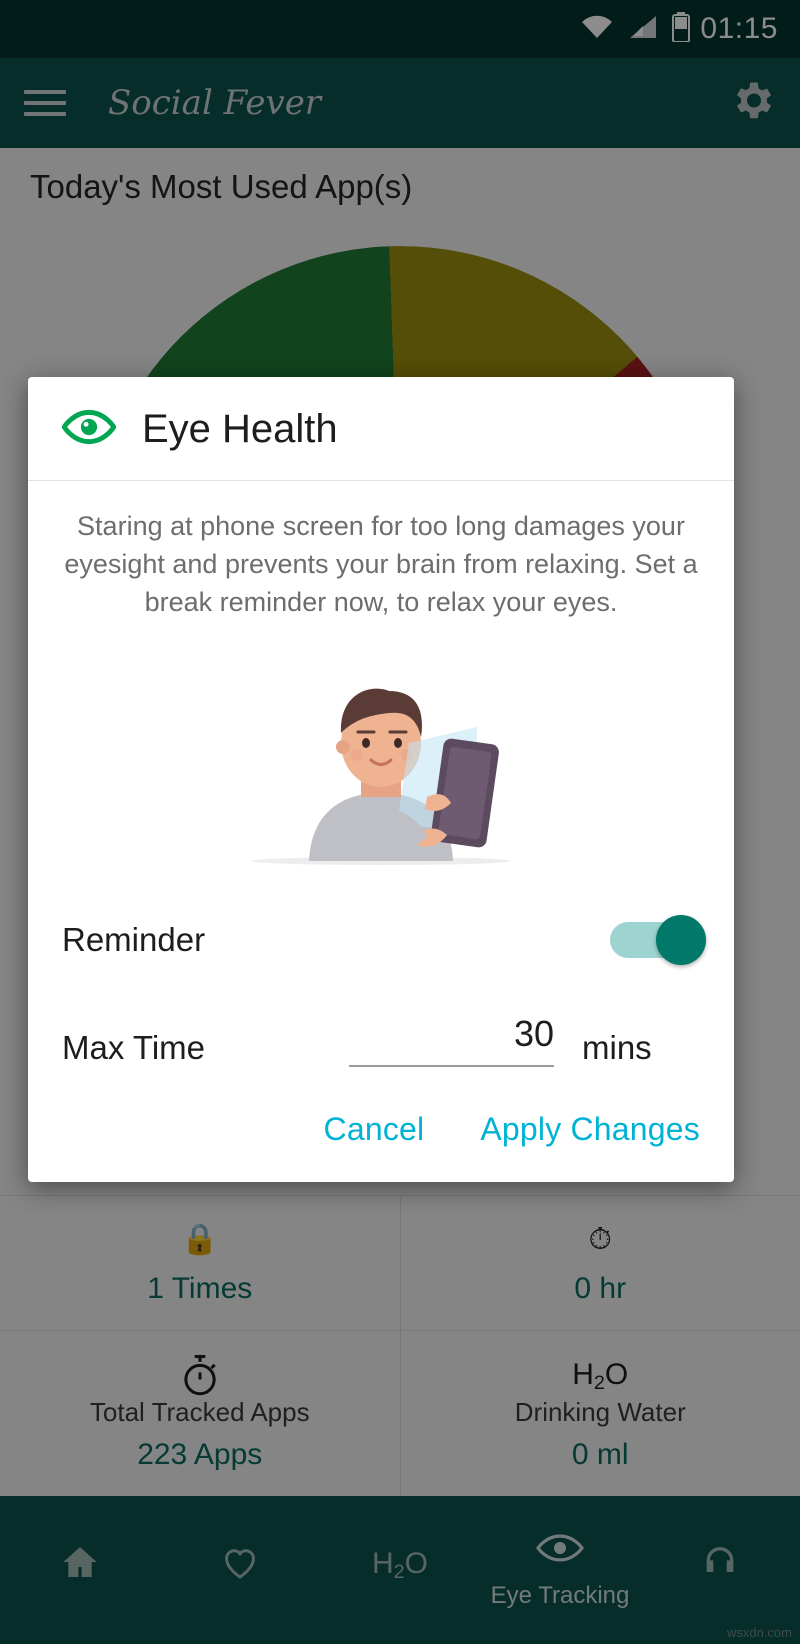 Image resolution: width=800 pixels, height=1644 pixels. Describe the element at coordinates (590, 1129) in the screenshot. I see `apply-changes-button: Apply Changes` at that location.